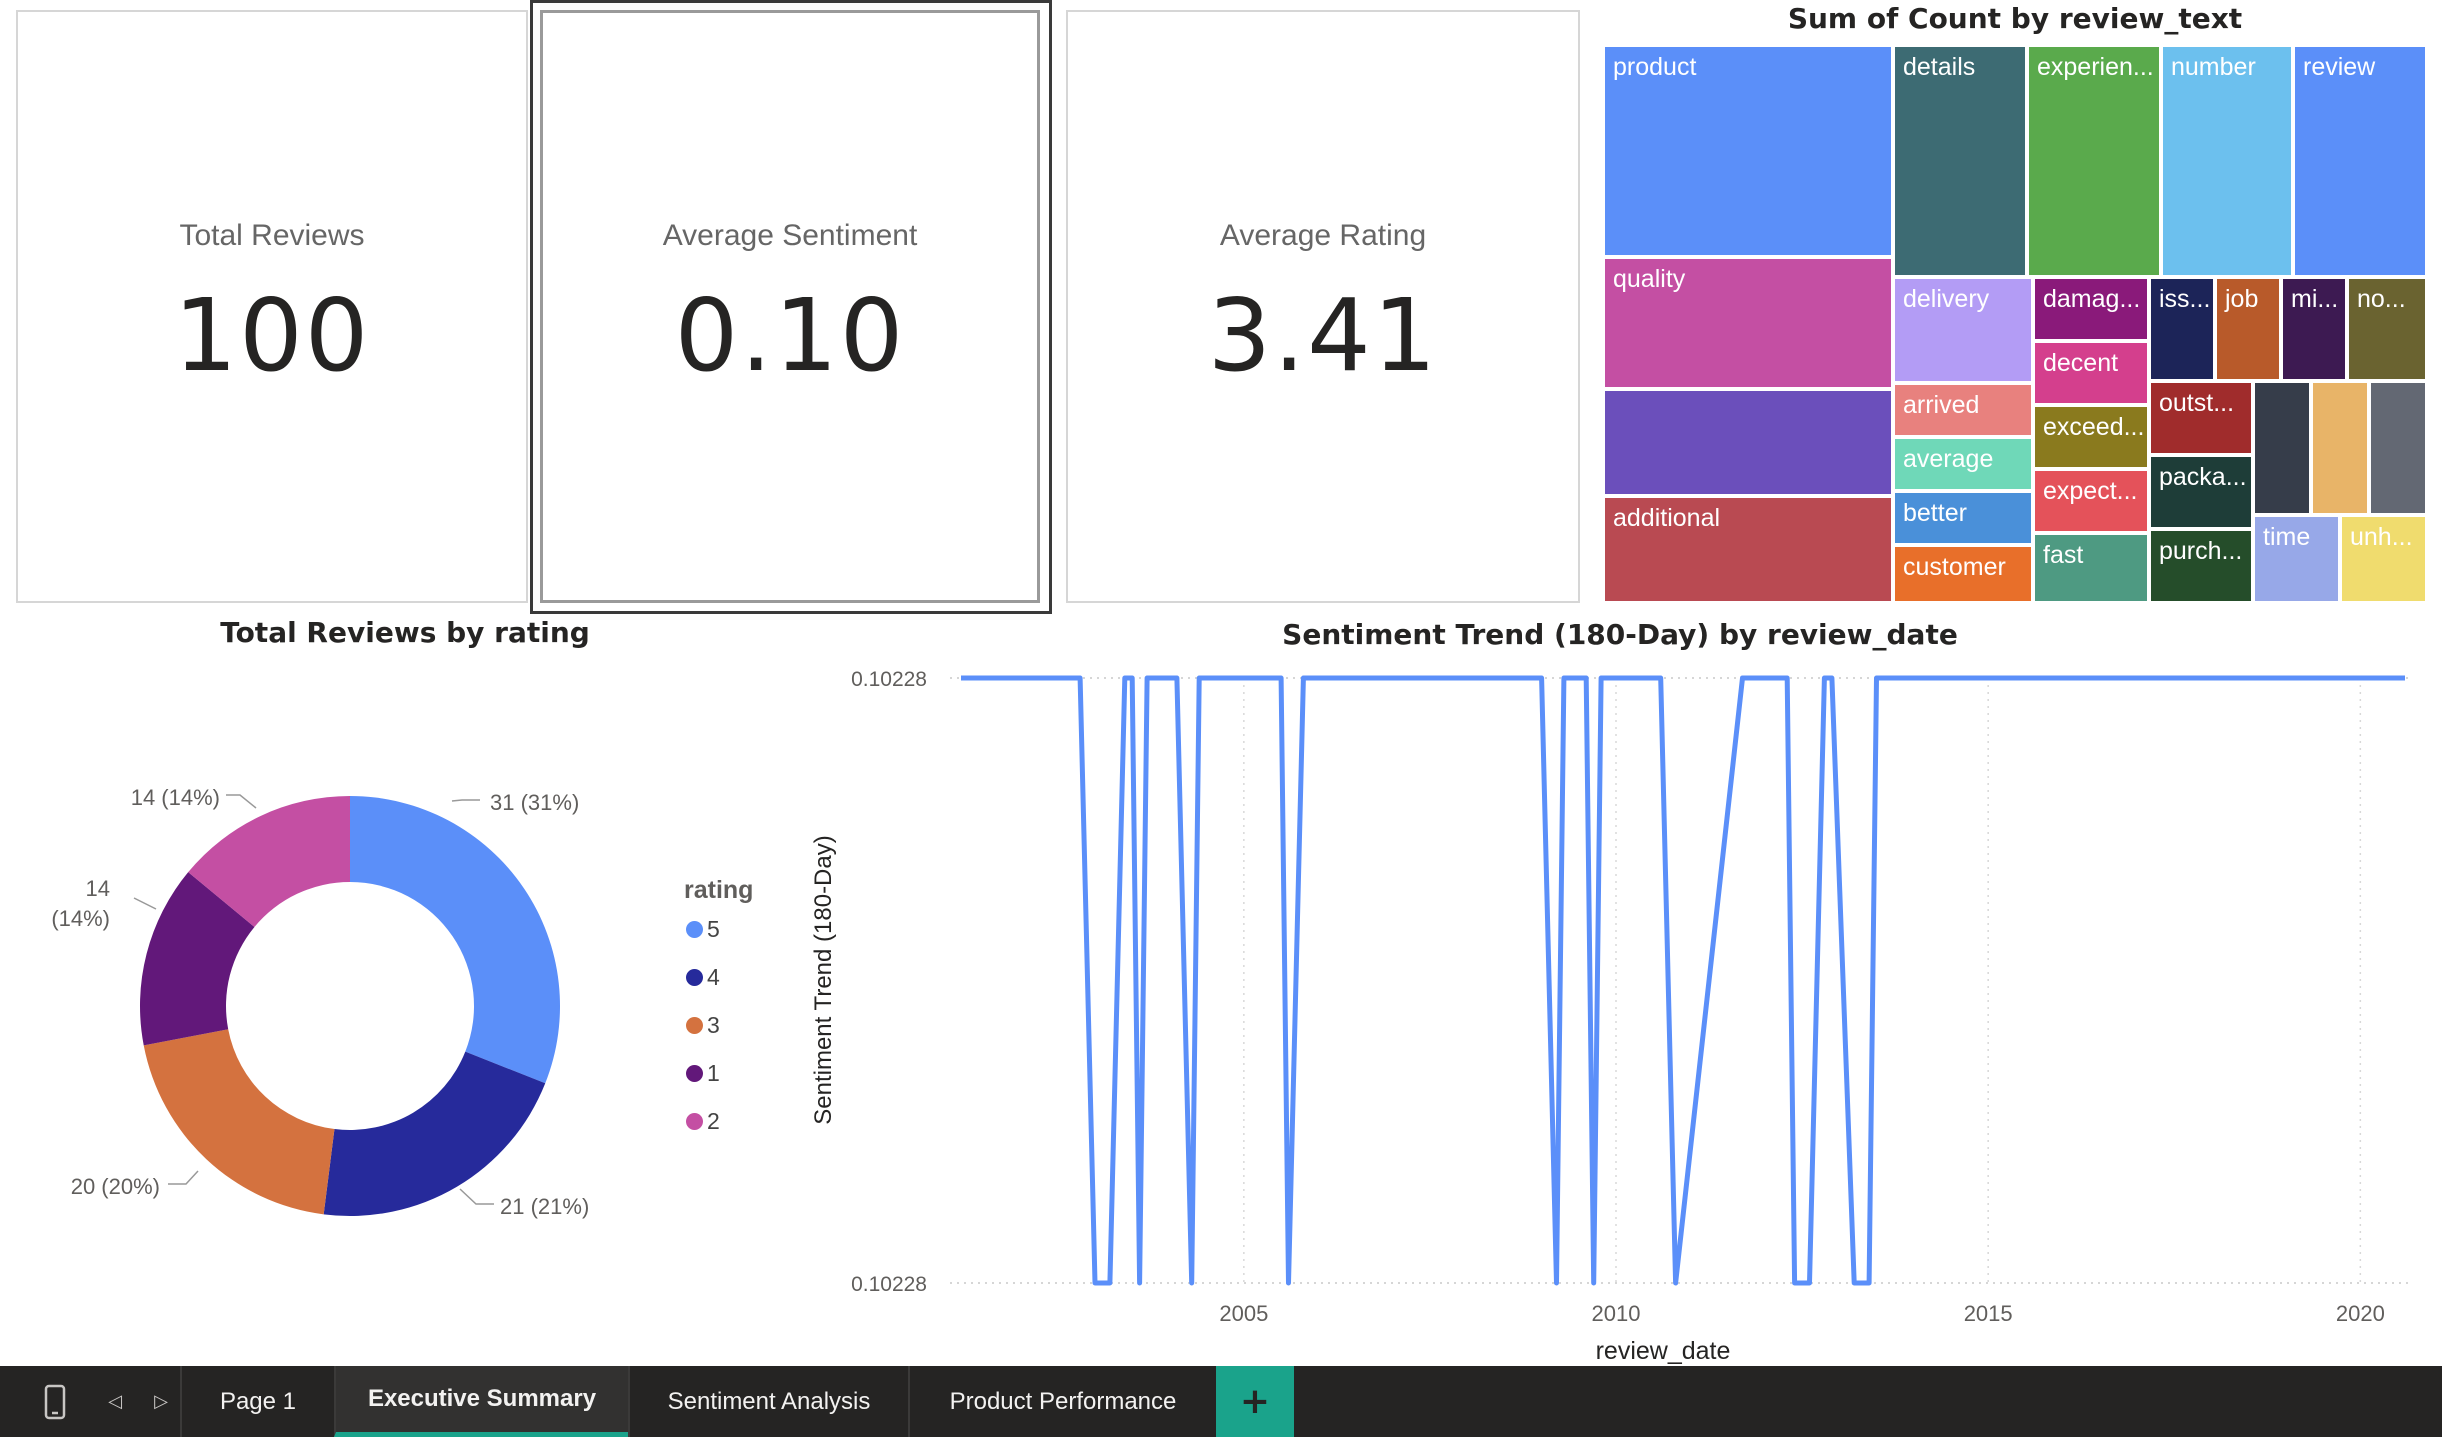 The width and height of the screenshot is (2442, 1437). What do you see at coordinates (2296, 559) in the screenshot?
I see `treemap-tile: time` at bounding box center [2296, 559].